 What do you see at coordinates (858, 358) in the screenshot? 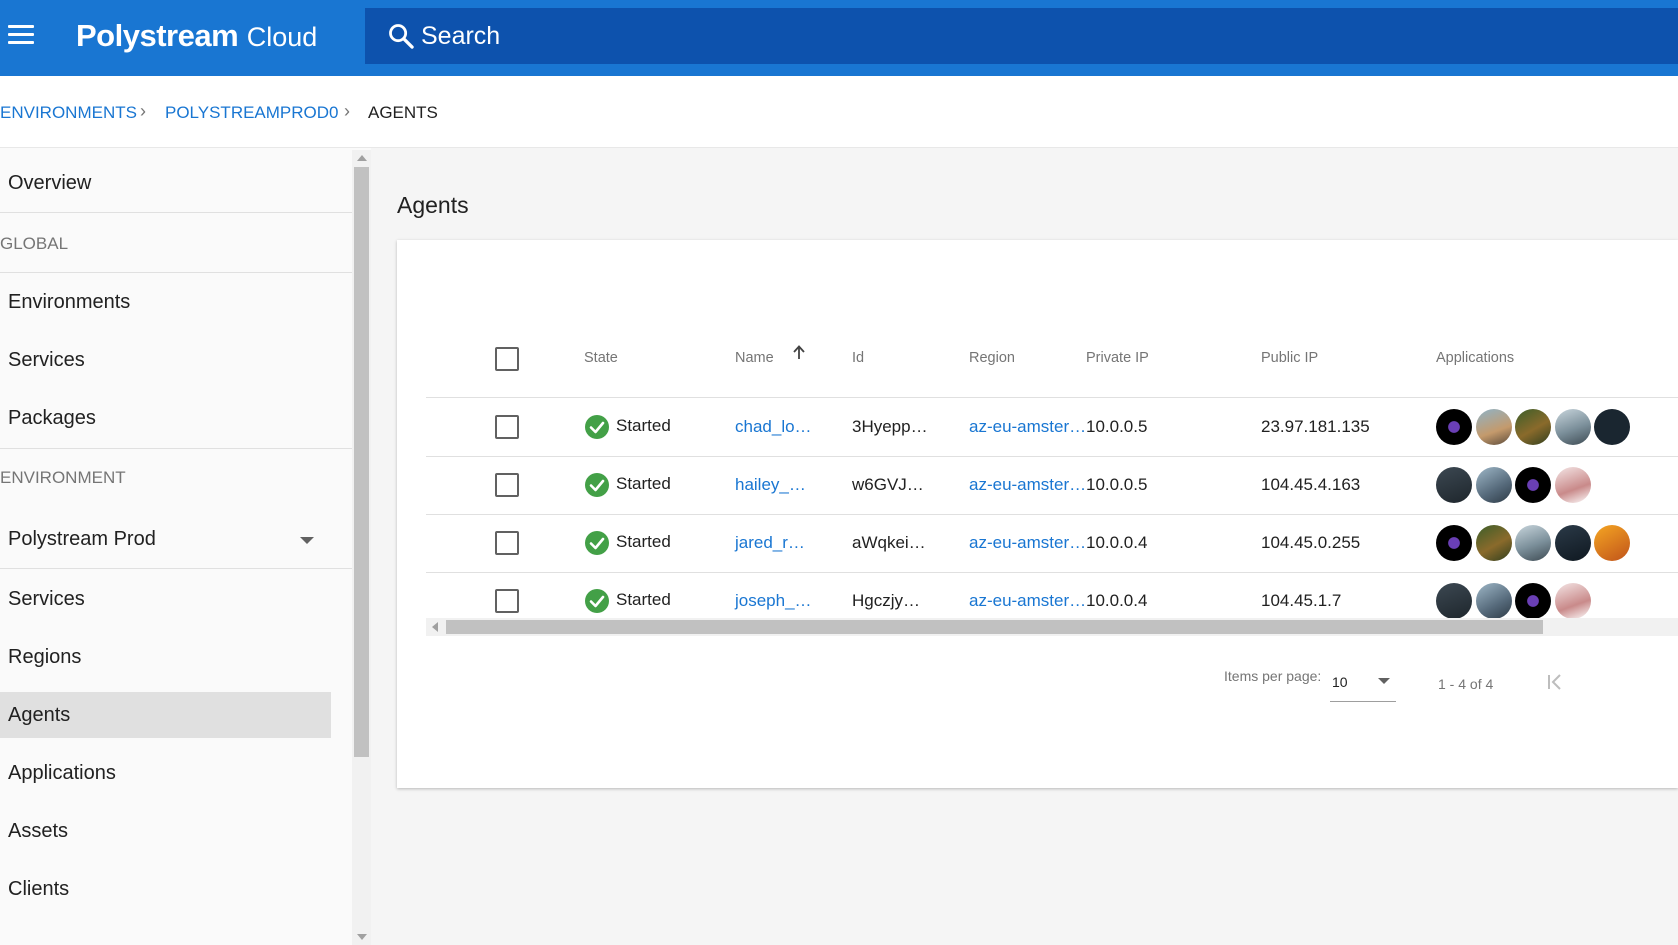
I see `column-header-id: Id` at bounding box center [858, 358].